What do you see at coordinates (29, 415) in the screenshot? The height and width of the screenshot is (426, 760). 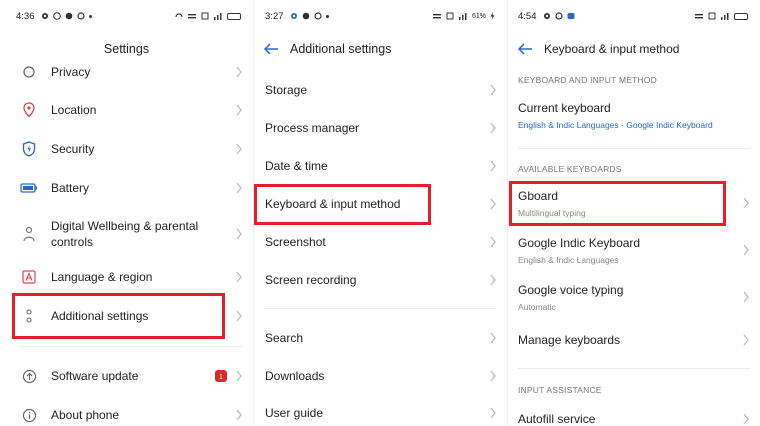 I see `info-icon` at bounding box center [29, 415].